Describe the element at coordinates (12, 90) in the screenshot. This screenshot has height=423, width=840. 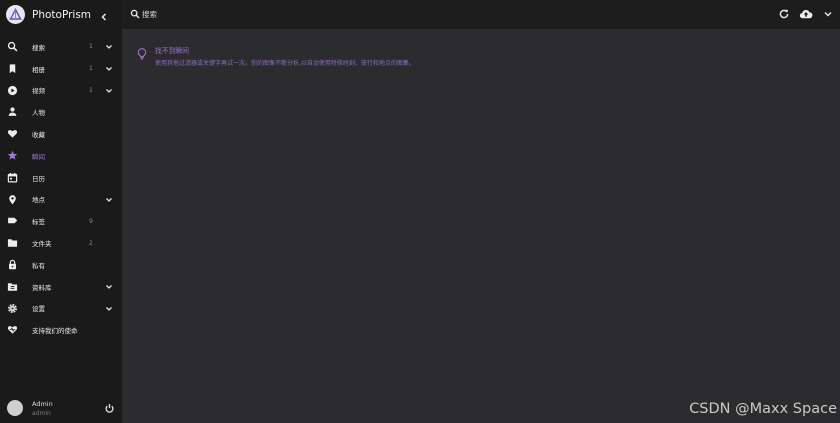
I see `play-circle-icon` at that location.